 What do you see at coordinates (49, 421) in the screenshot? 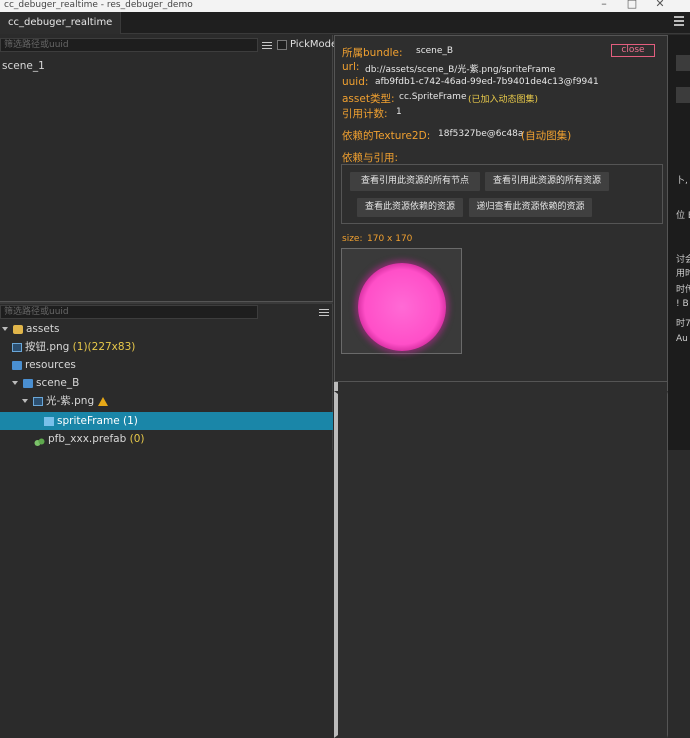
I see `spriteframe-icon` at bounding box center [49, 421].